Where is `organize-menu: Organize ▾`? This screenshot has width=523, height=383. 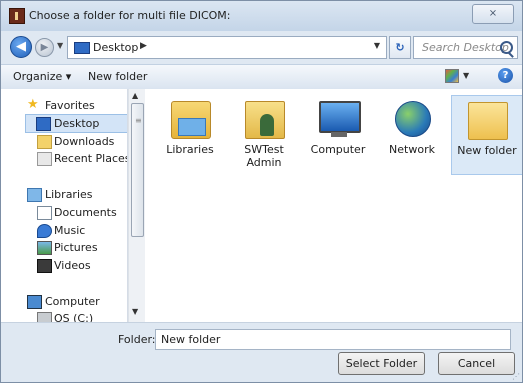 organize-menu: Organize ▾ is located at coordinates (42, 76).